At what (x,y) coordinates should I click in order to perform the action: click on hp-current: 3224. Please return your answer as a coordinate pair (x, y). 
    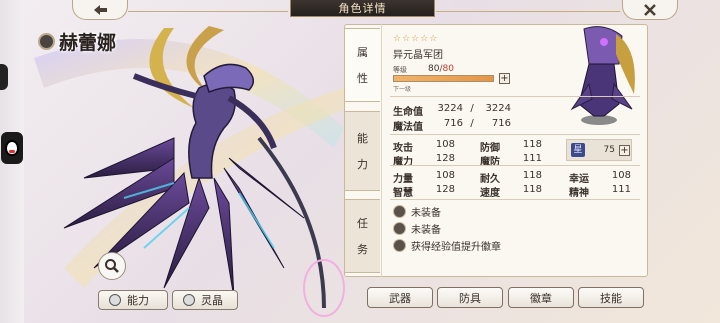
    Looking at the image, I should click on (450, 108).